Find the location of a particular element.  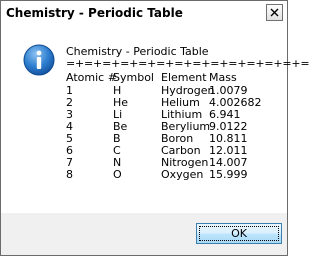

window-title: Chemistry - Periodic Table is located at coordinates (94, 13).